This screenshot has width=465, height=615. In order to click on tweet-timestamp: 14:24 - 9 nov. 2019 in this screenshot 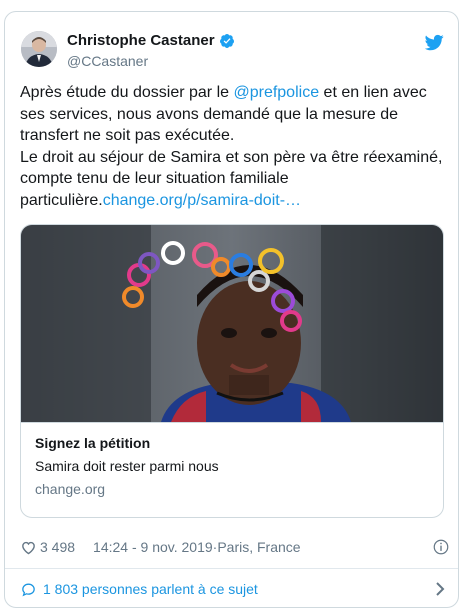, I will do `click(153, 547)`.